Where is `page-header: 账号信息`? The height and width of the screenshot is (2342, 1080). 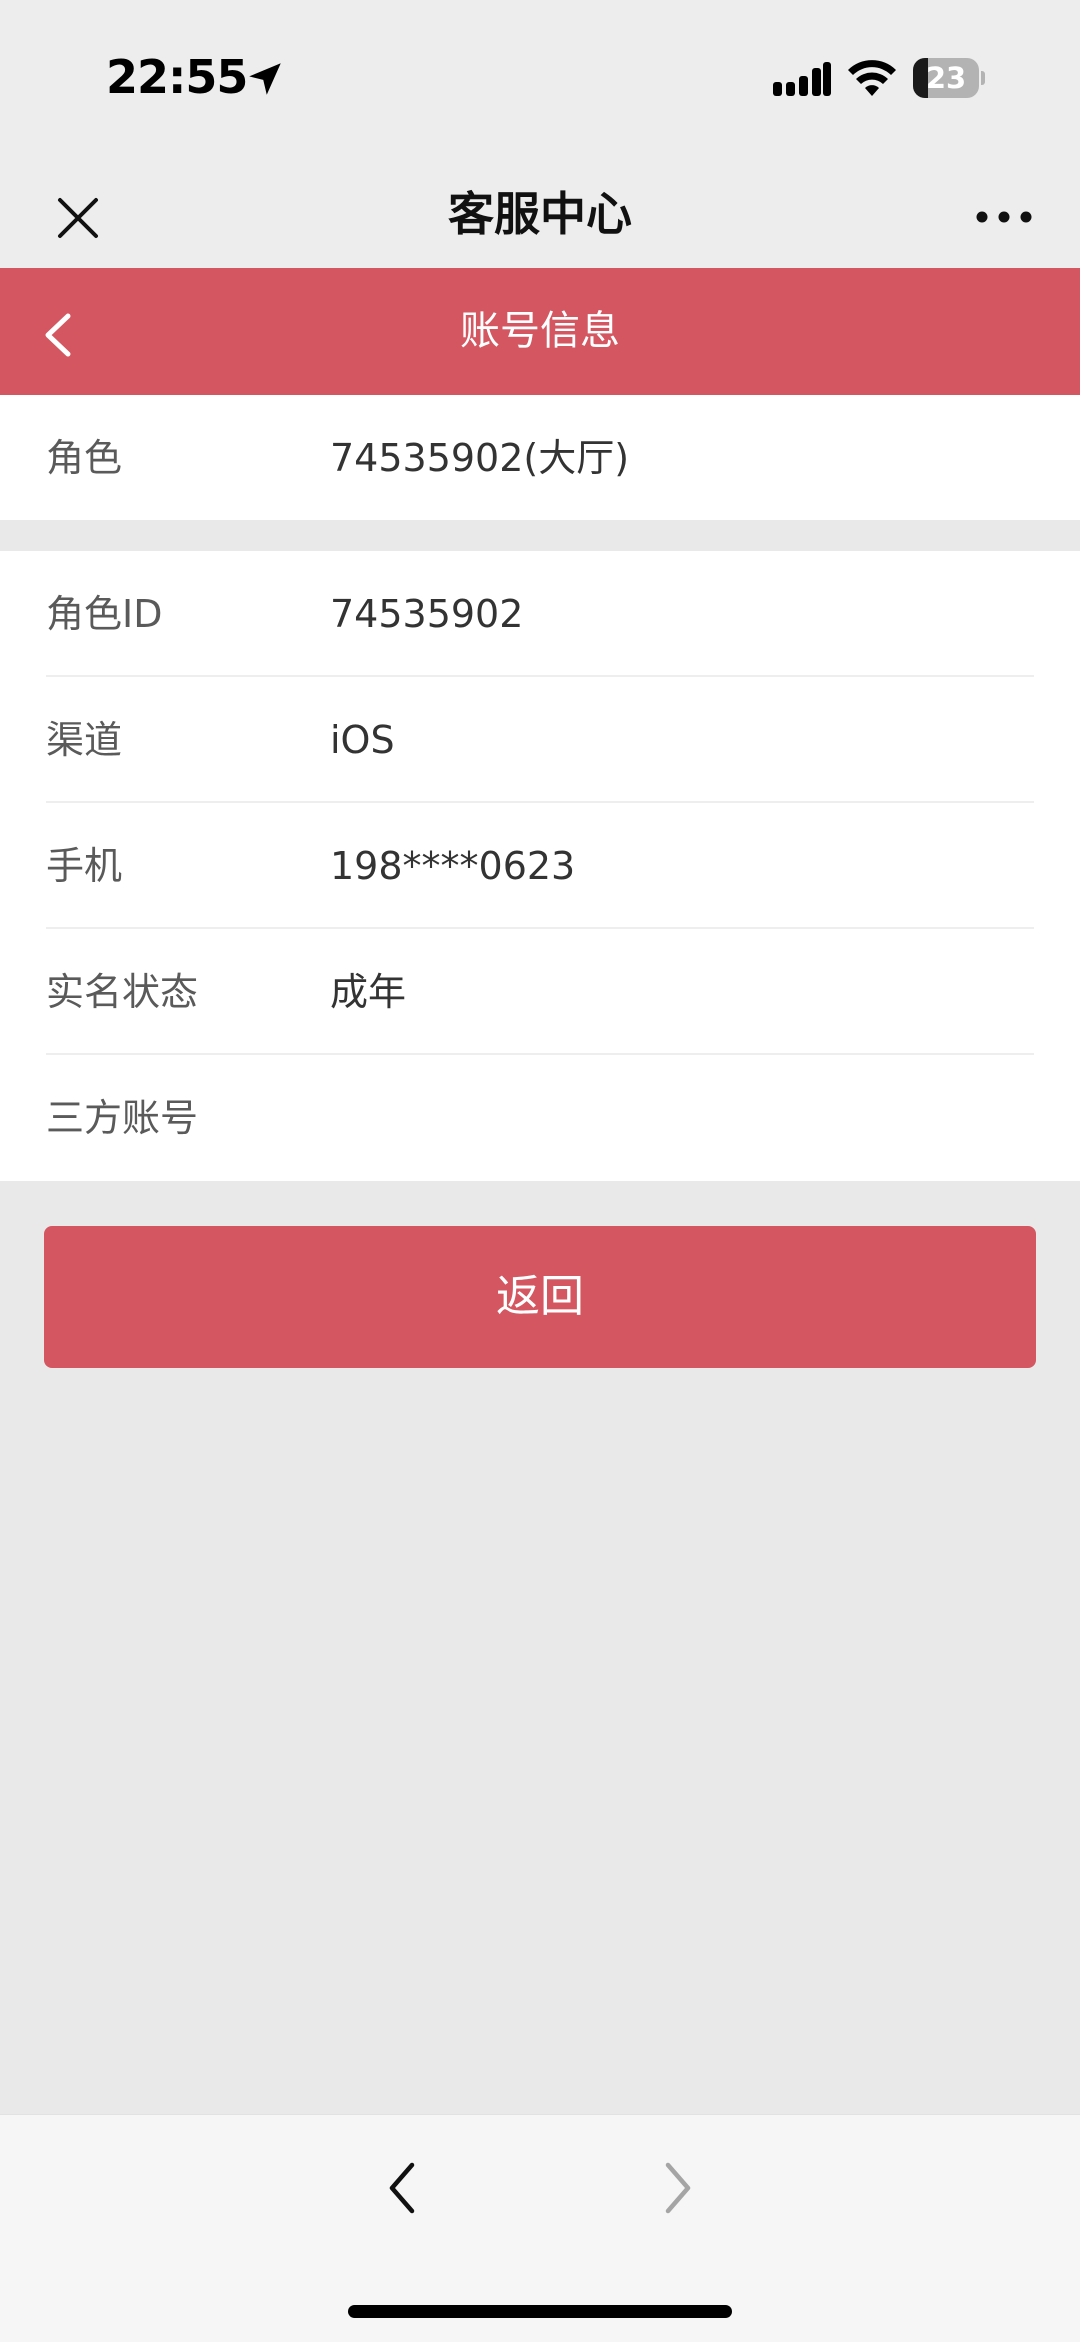
page-header: 账号信息 is located at coordinates (540, 331).